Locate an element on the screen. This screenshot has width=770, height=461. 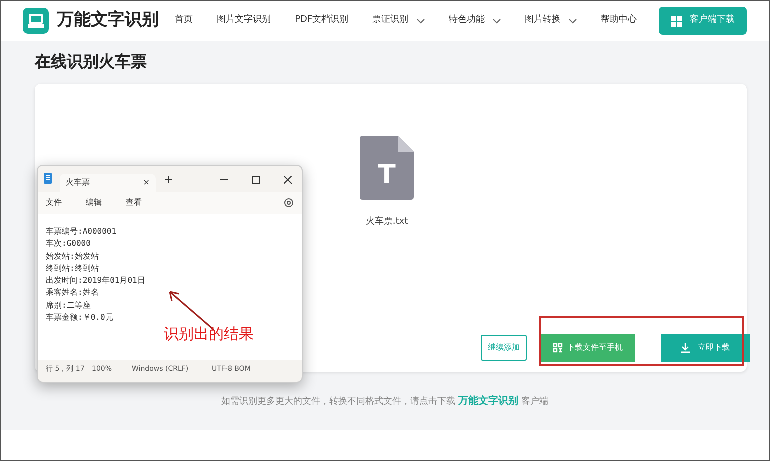
notepad-icon is located at coordinates (48, 178).